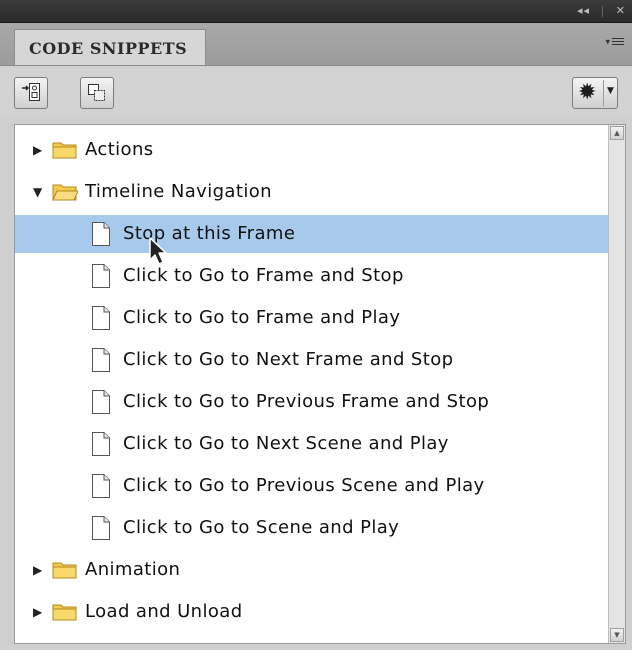 This screenshot has height=650, width=632. What do you see at coordinates (37, 192) in the screenshot?
I see `expanded-arrow-icon: ▼` at bounding box center [37, 192].